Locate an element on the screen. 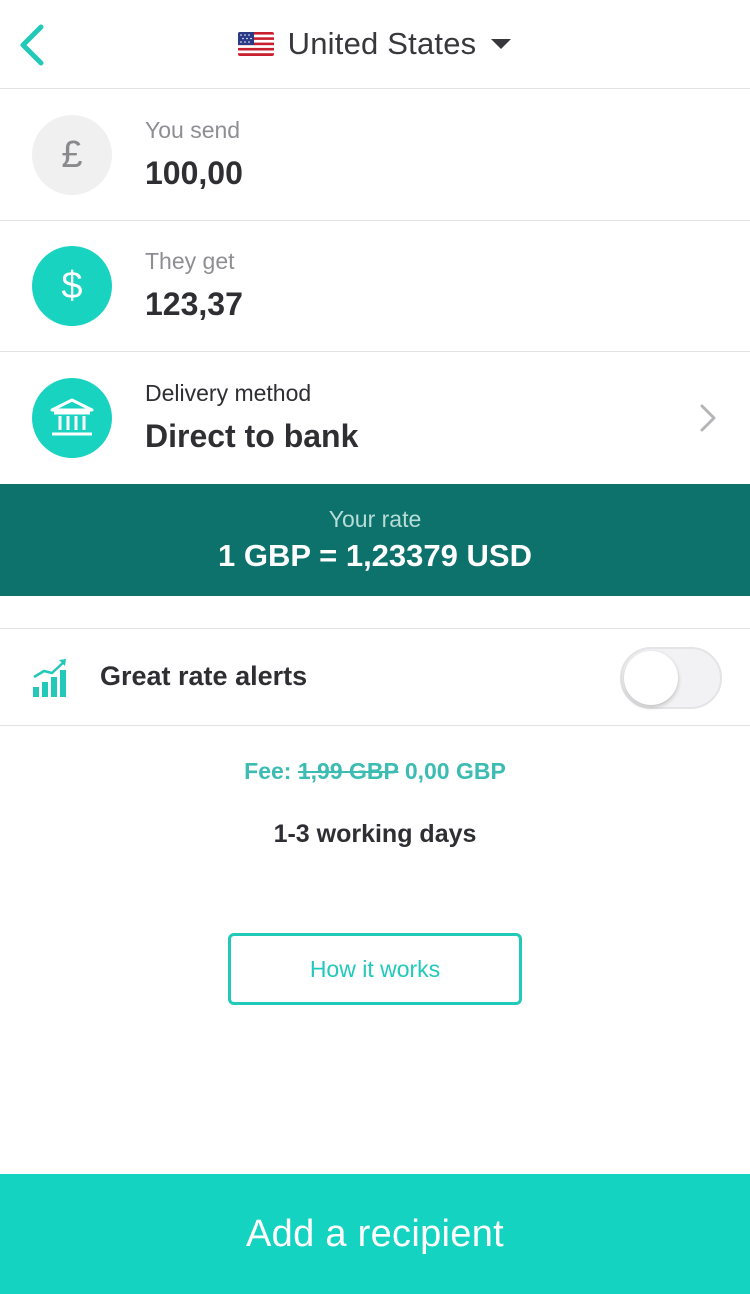 This screenshot has width=750, height=1294. receive-label: They get is located at coordinates (190, 261).